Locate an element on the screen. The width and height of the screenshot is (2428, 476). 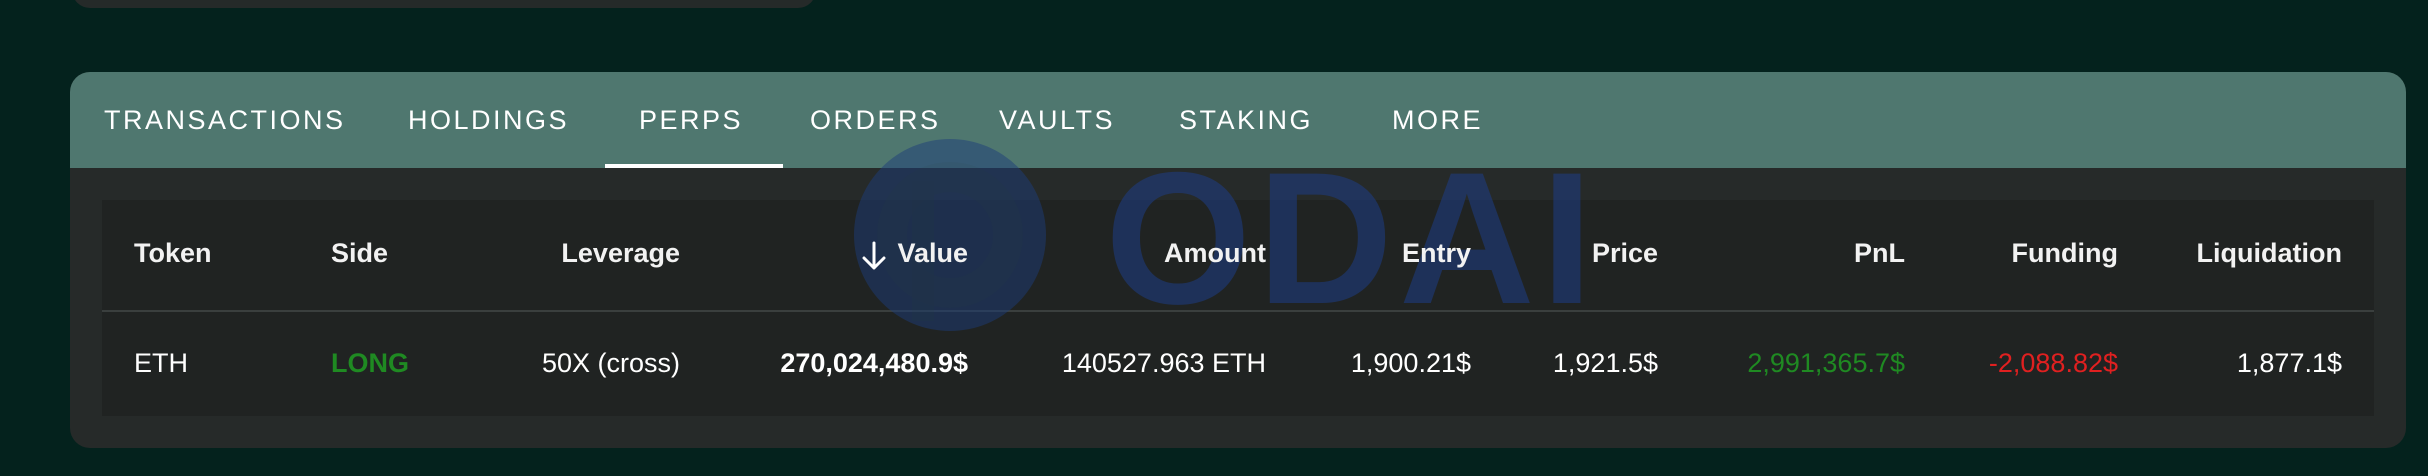
header-leverage: Leverage is located at coordinates (580, 253).